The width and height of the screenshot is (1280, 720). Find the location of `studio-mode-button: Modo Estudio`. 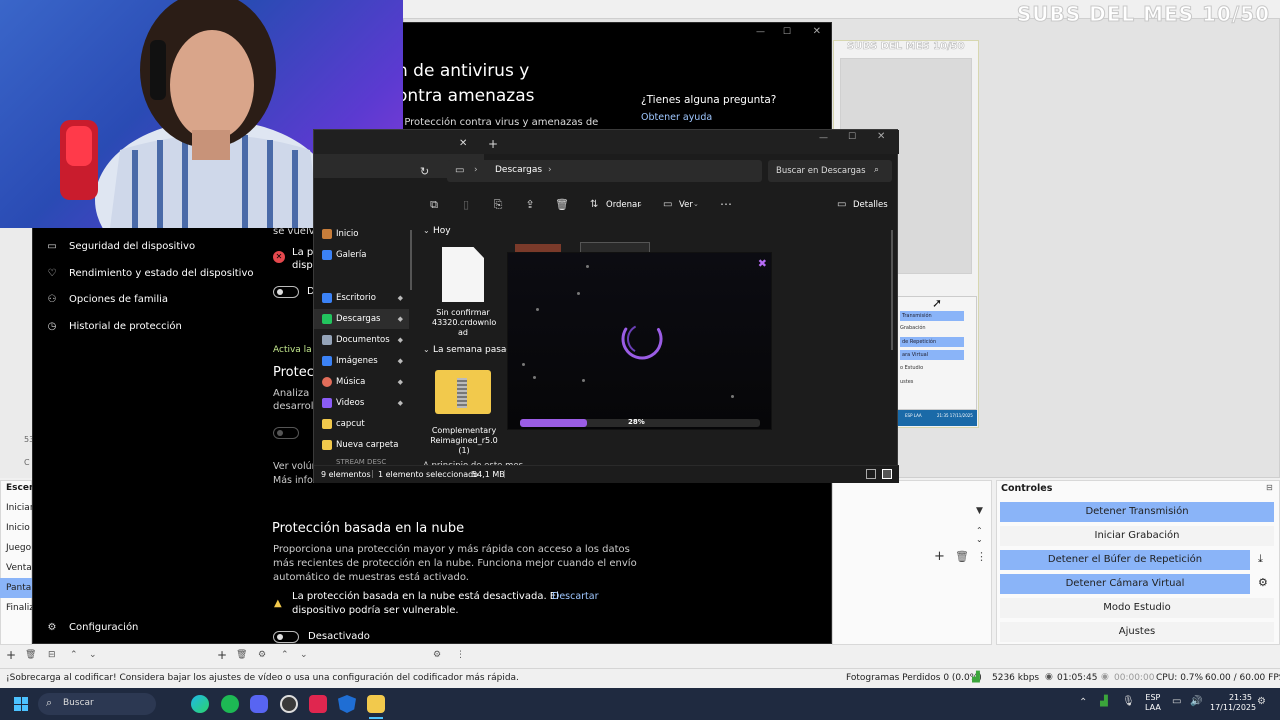

studio-mode-button: Modo Estudio is located at coordinates (1137, 608).